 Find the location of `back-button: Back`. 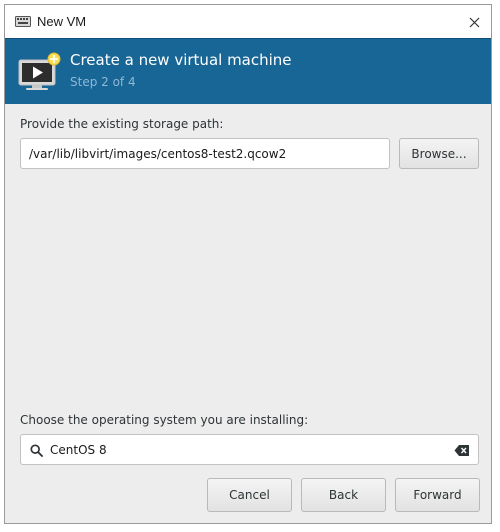

back-button: Back is located at coordinates (343, 495).